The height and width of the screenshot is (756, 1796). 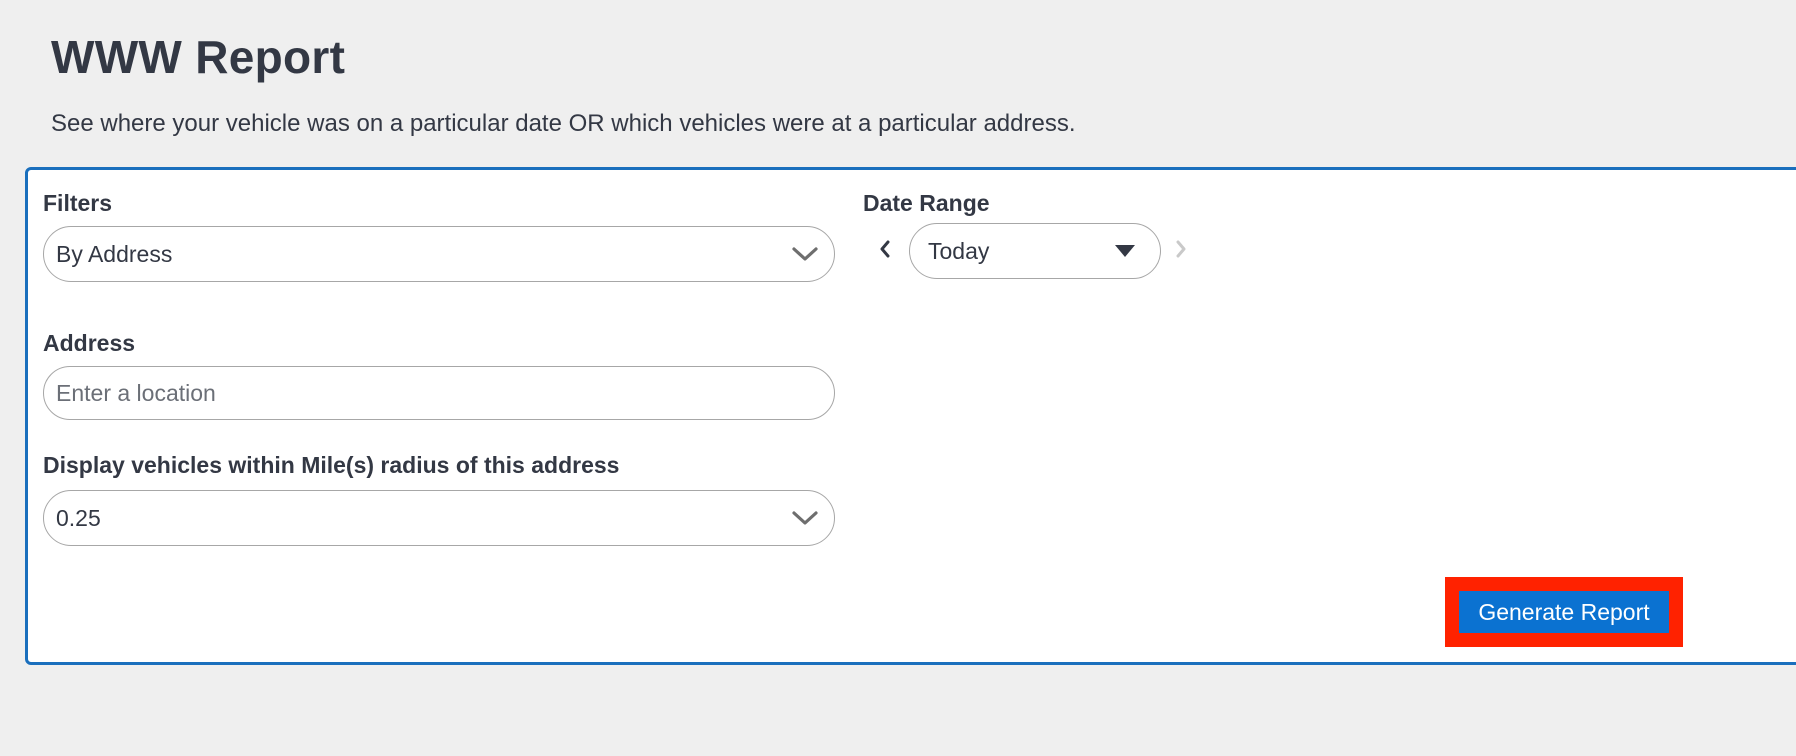 I want to click on date-range-selected-value: Today, so click(x=959, y=250).